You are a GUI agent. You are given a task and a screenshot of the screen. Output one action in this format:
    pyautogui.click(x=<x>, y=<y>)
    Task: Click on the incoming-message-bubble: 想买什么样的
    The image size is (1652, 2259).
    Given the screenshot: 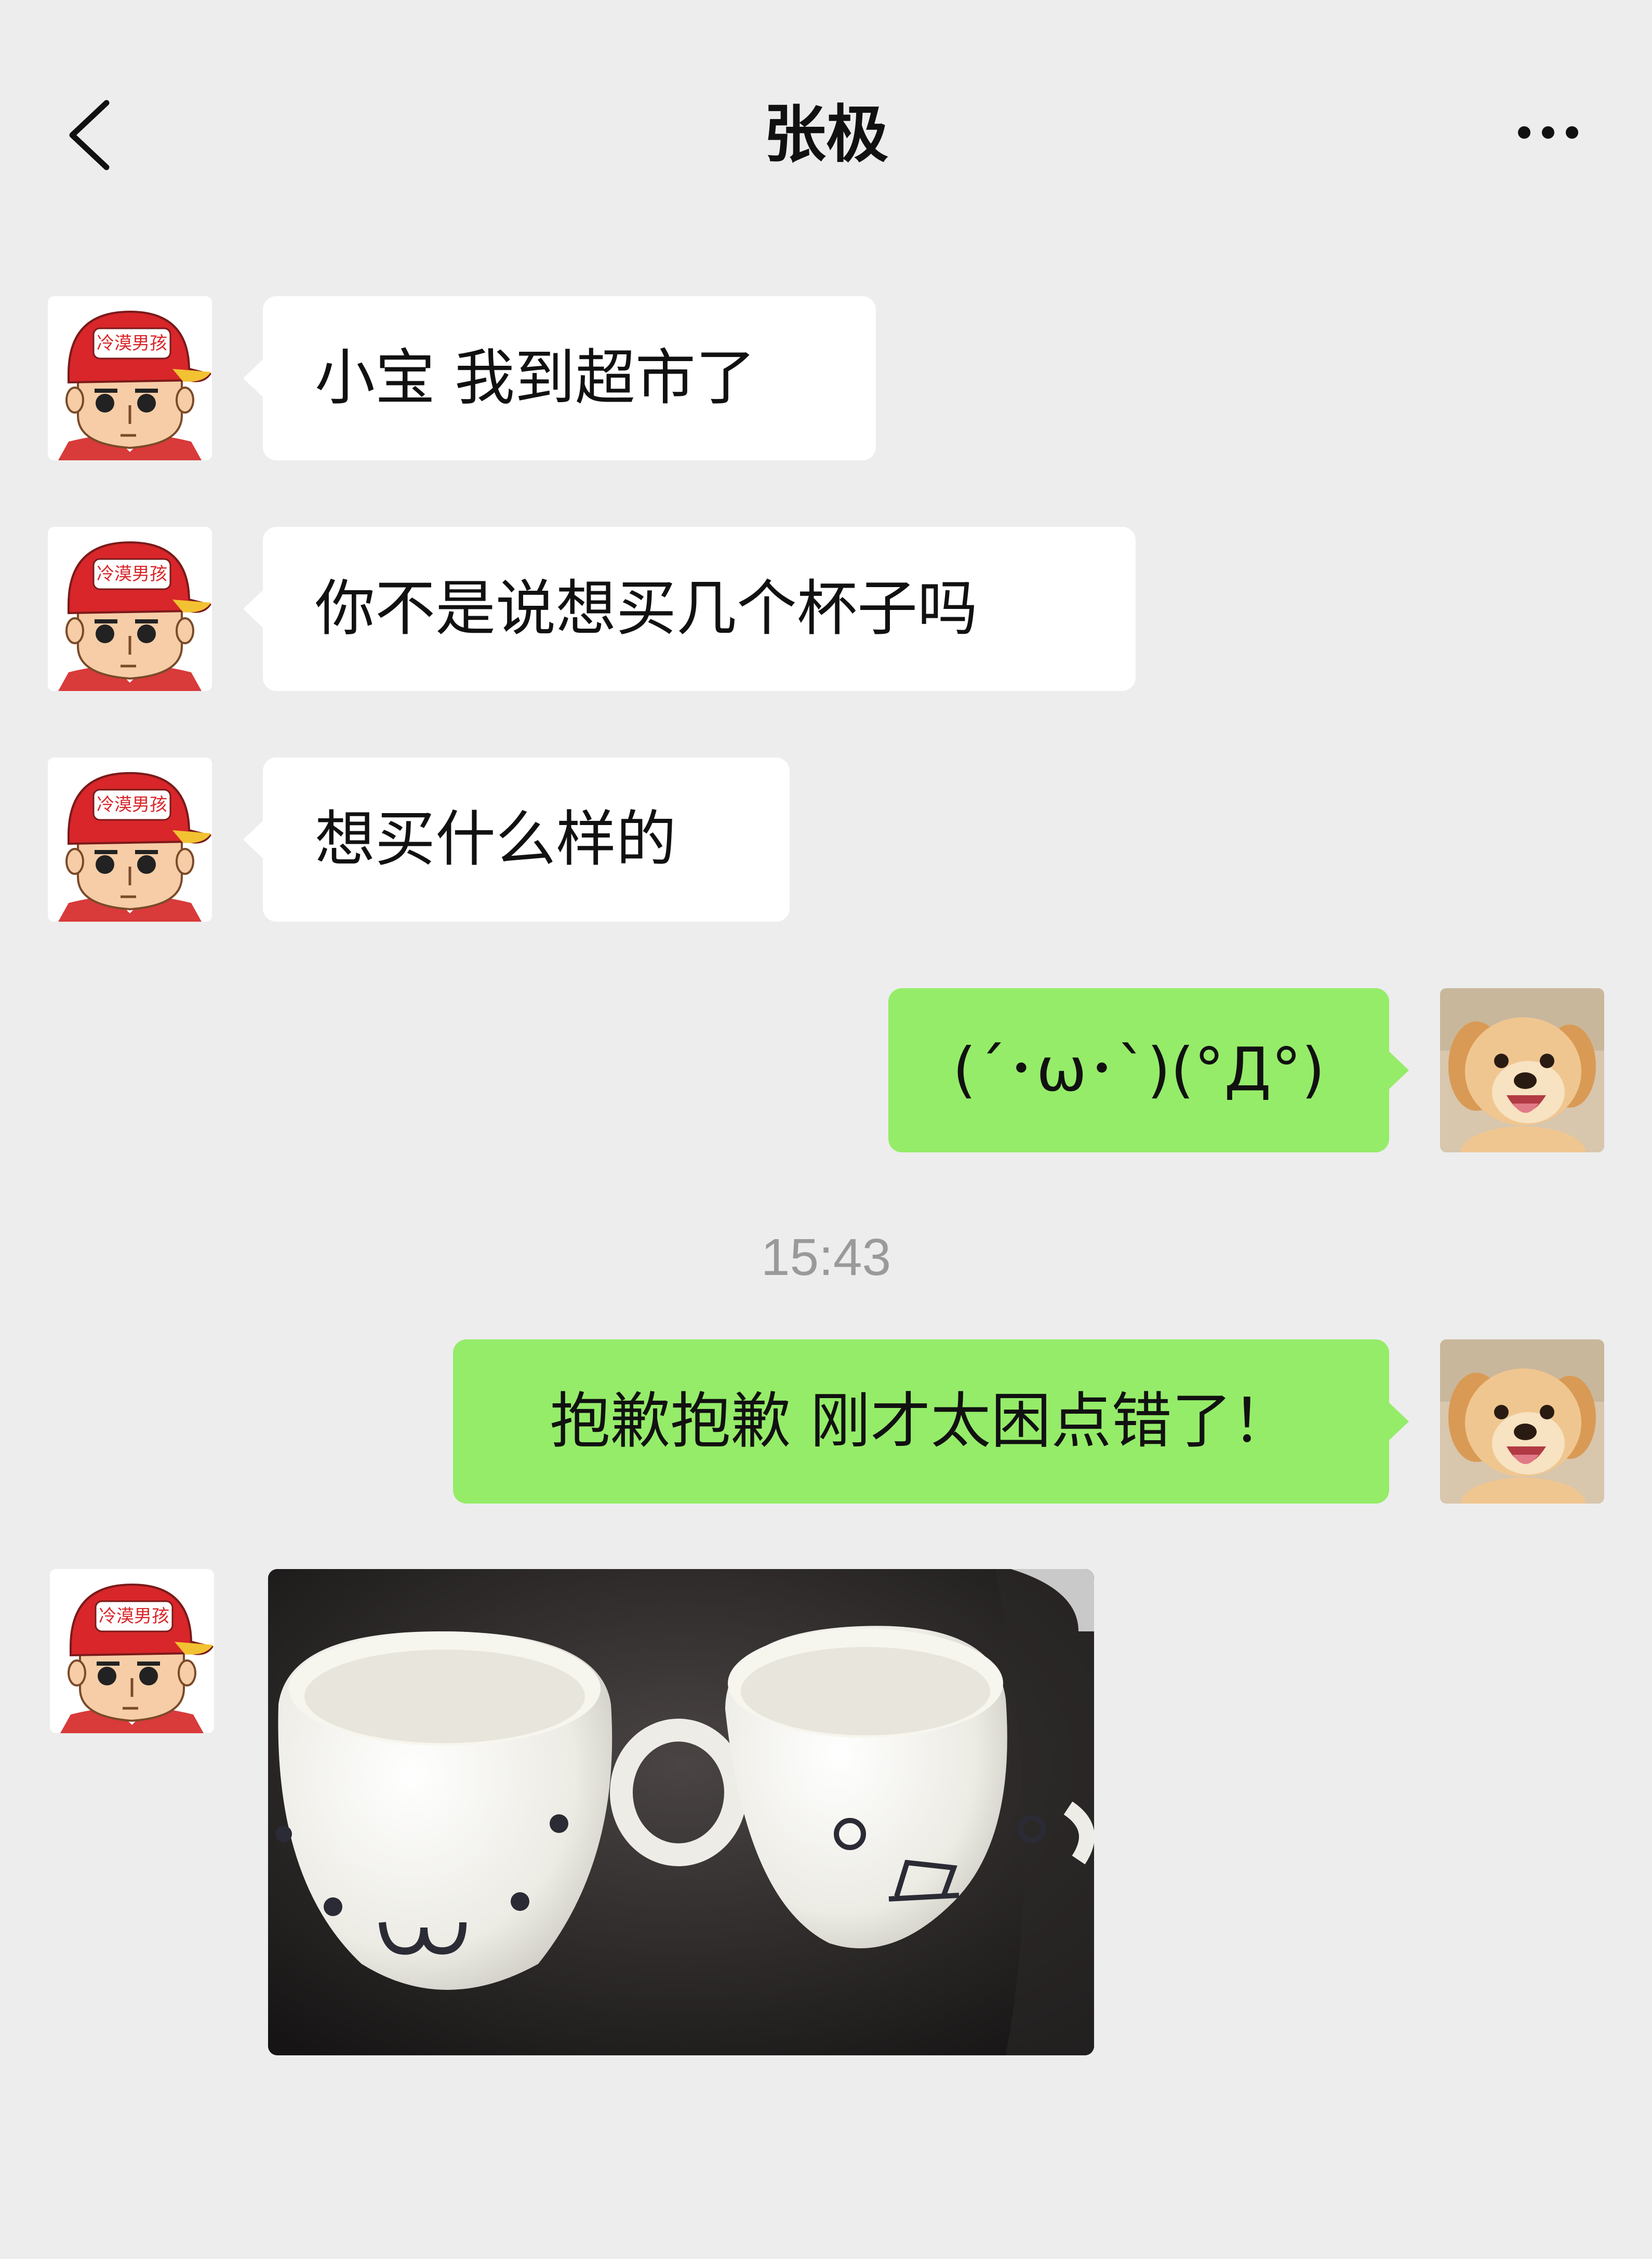 What is the action you would take?
    pyautogui.click(x=516, y=840)
    